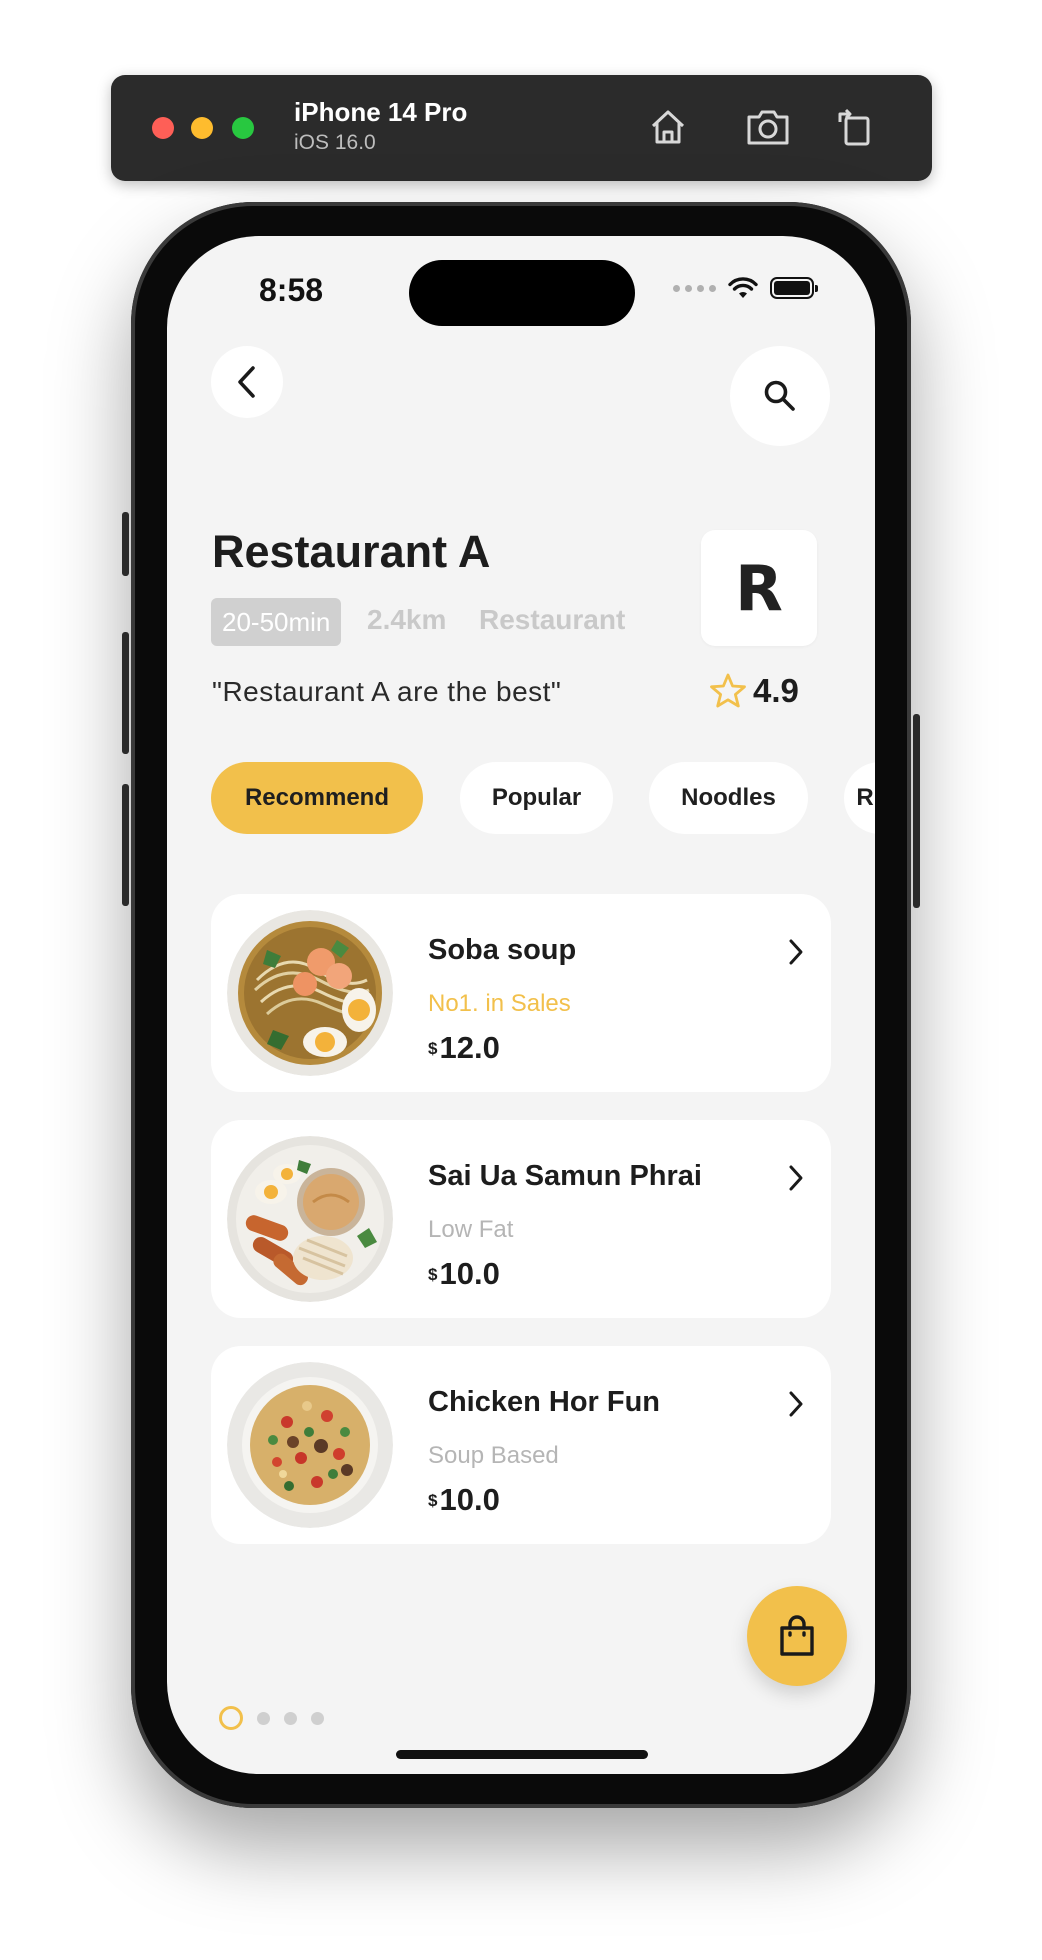 The width and height of the screenshot is (1042, 1960). I want to click on tab-recommend: Recommend, so click(317, 798).